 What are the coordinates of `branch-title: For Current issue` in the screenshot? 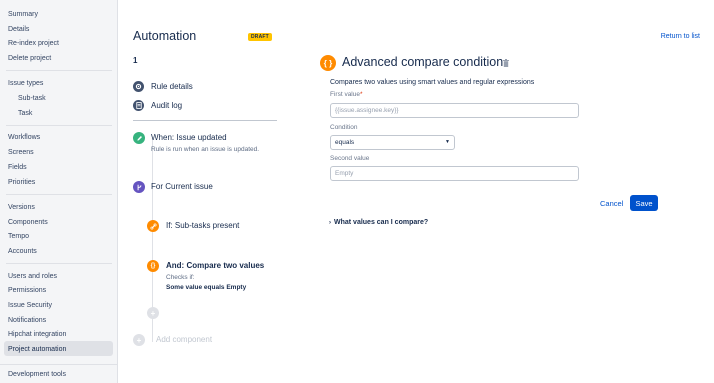 It's located at (182, 186).